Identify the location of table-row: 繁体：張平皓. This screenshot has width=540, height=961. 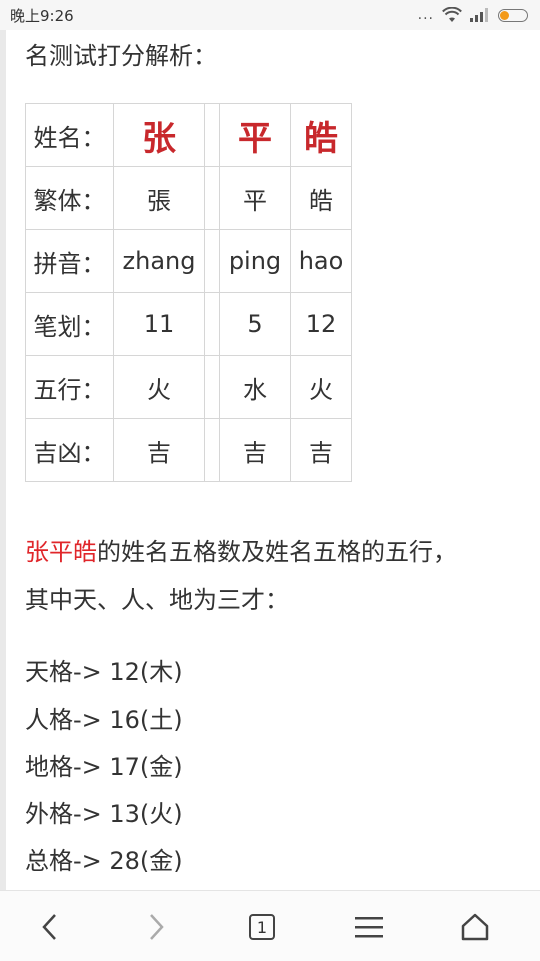
(188, 198).